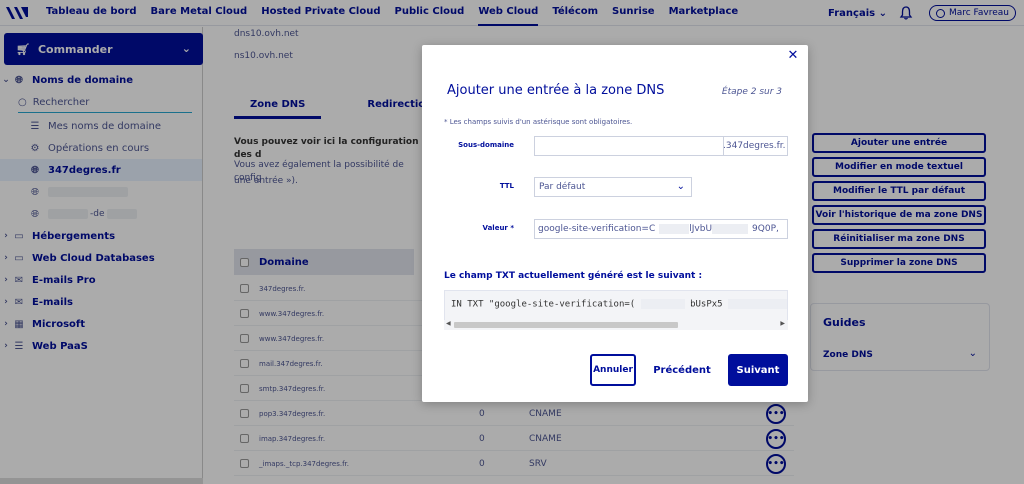 The height and width of the screenshot is (484, 1024). What do you see at coordinates (543, 304) in the screenshot?
I see `txt-preview-start: IN TXT "google-site-verification=(` at bounding box center [543, 304].